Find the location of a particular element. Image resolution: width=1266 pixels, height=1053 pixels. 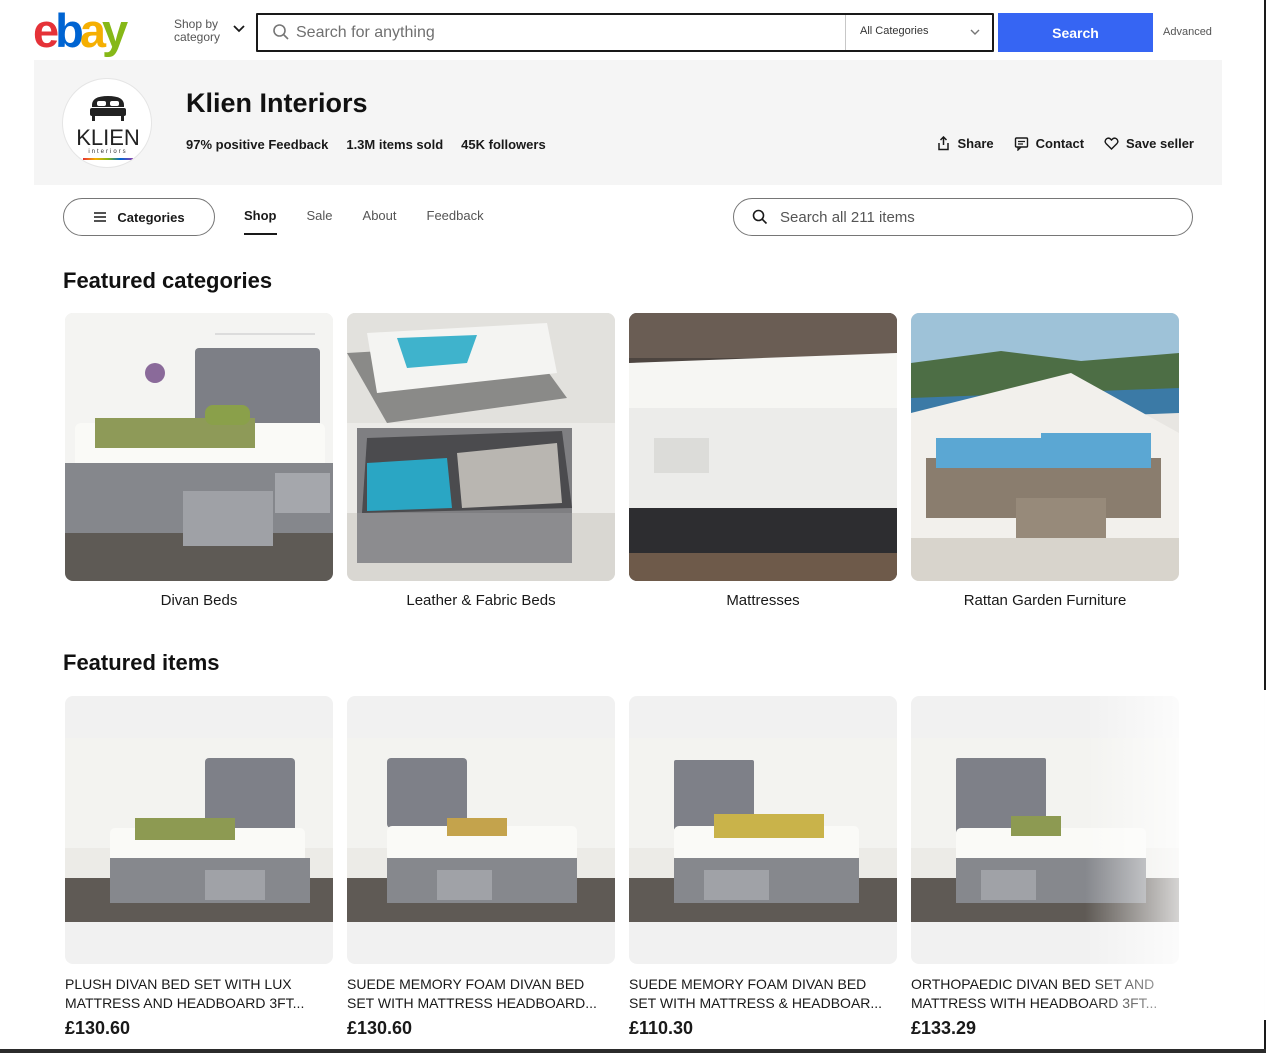

logo-letter-a: a is located at coordinates (92, 30).